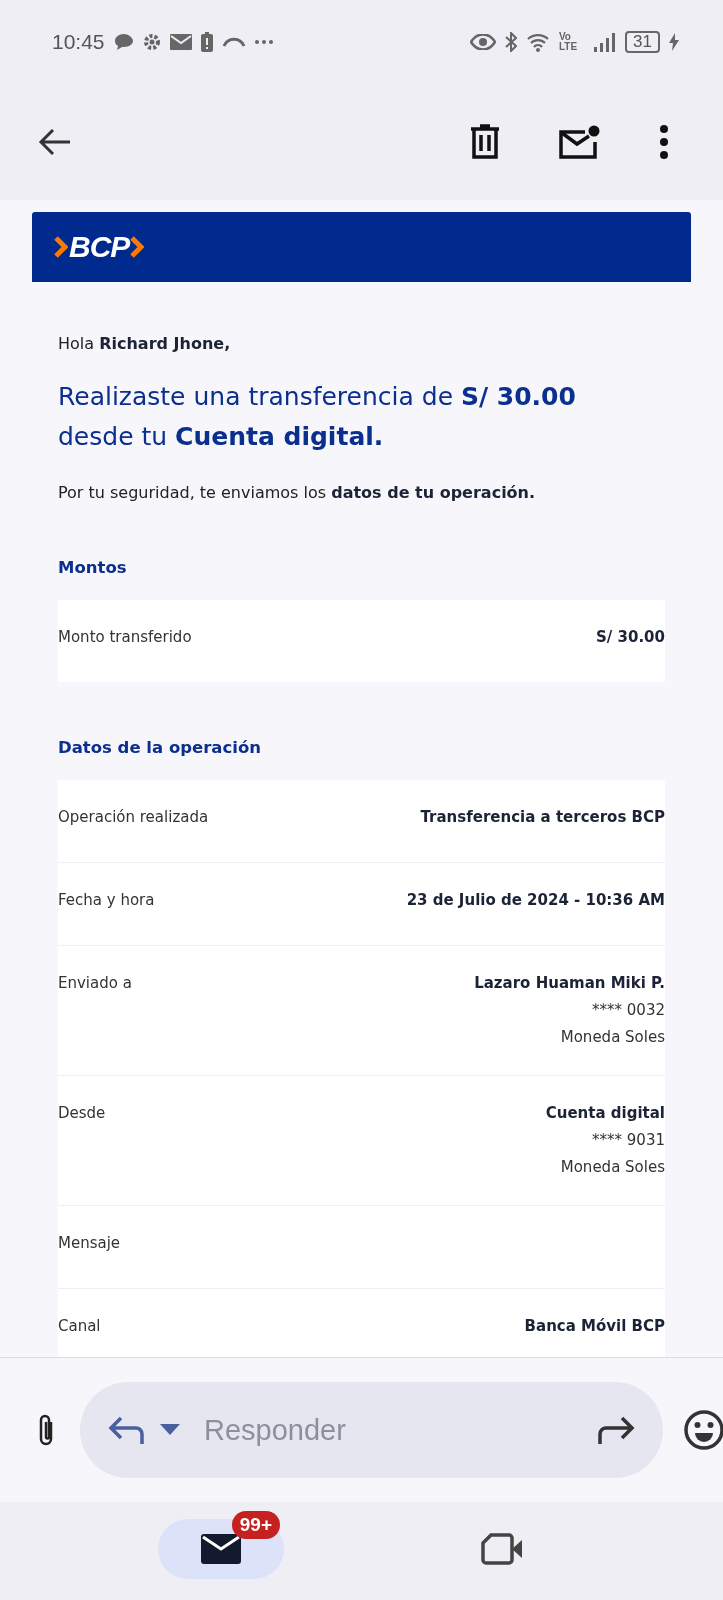 The image size is (723, 1600). What do you see at coordinates (605, 1113) in the screenshot?
I see `row-value: Cuenta digital` at bounding box center [605, 1113].